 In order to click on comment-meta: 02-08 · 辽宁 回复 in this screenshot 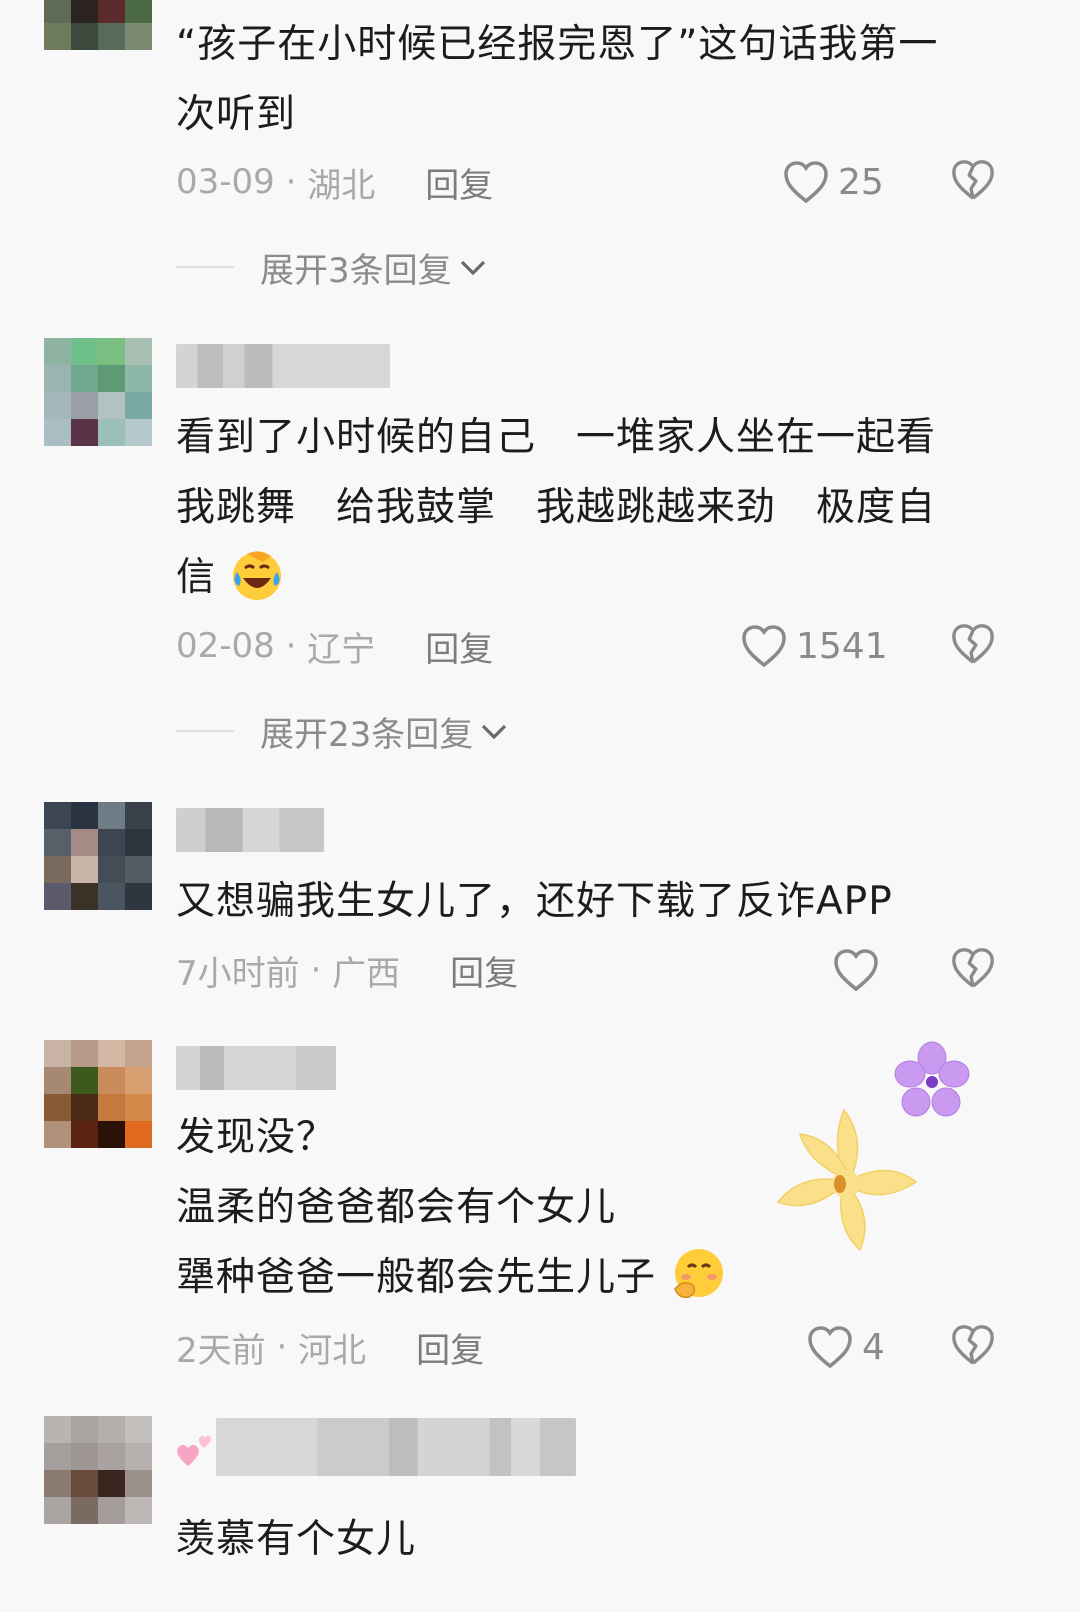, I will do `click(334, 646)`.